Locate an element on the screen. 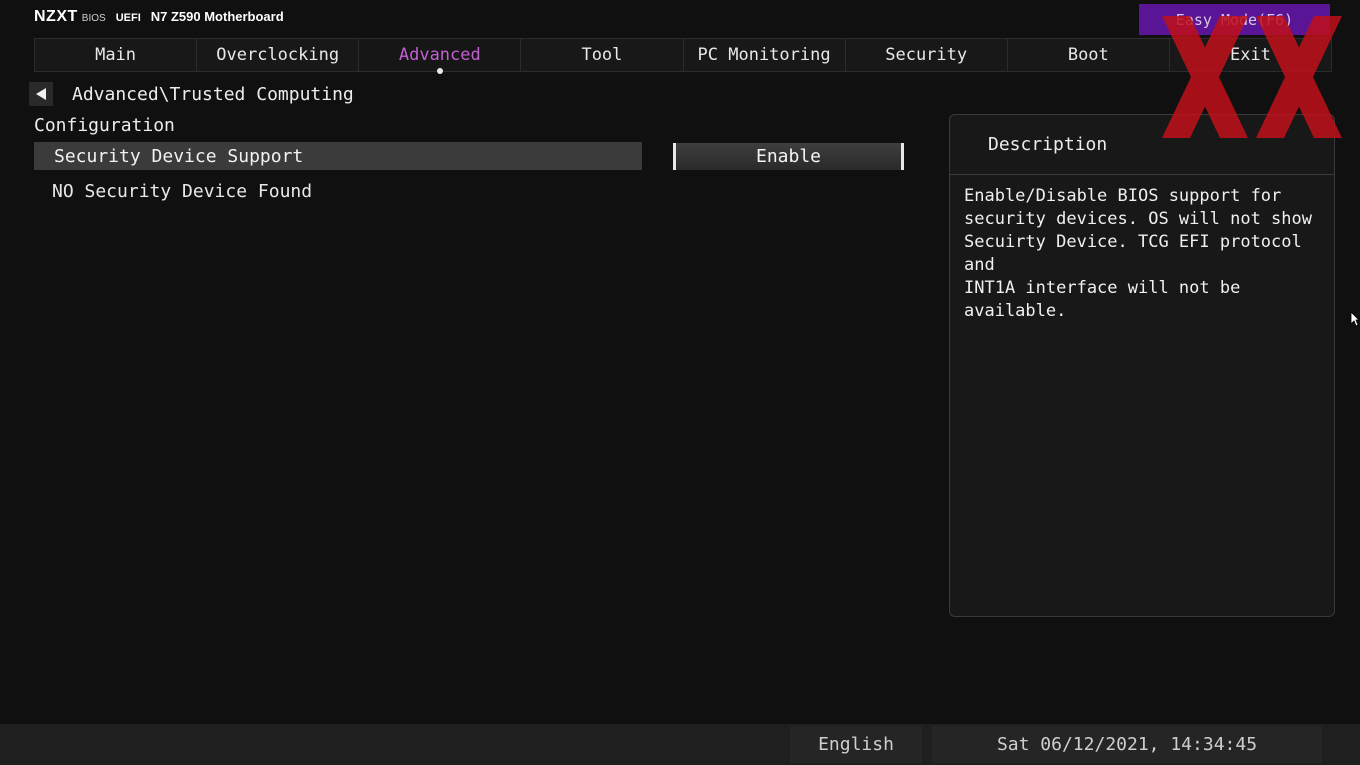 This screenshot has height=765, width=1360. tab-boot: Boot is located at coordinates (1088, 55).